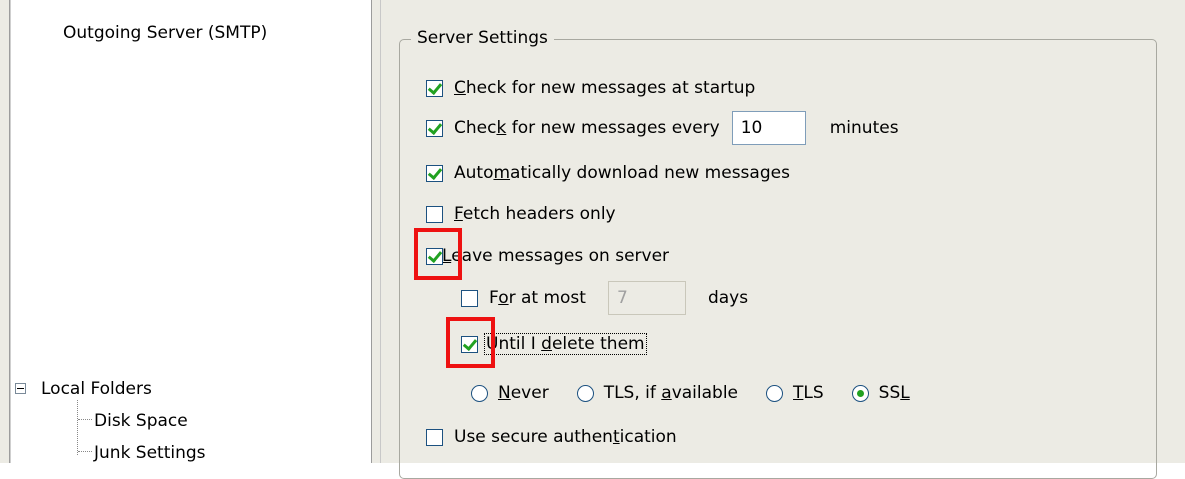 This screenshot has width=1185, height=479. What do you see at coordinates (434, 214) in the screenshot?
I see `fetch-headers-checkbox` at bounding box center [434, 214].